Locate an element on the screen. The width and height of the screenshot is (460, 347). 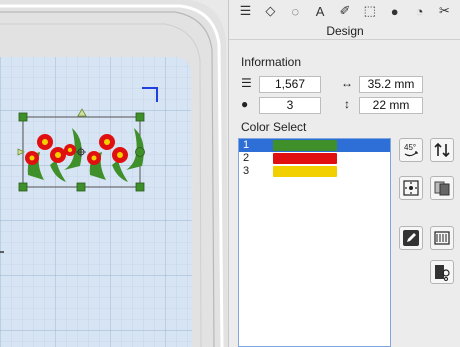
tool-bar: ☰ ◇ ◌ A ✐ ⬚ ● ◔ ✂ is located at coordinates (344, 11).